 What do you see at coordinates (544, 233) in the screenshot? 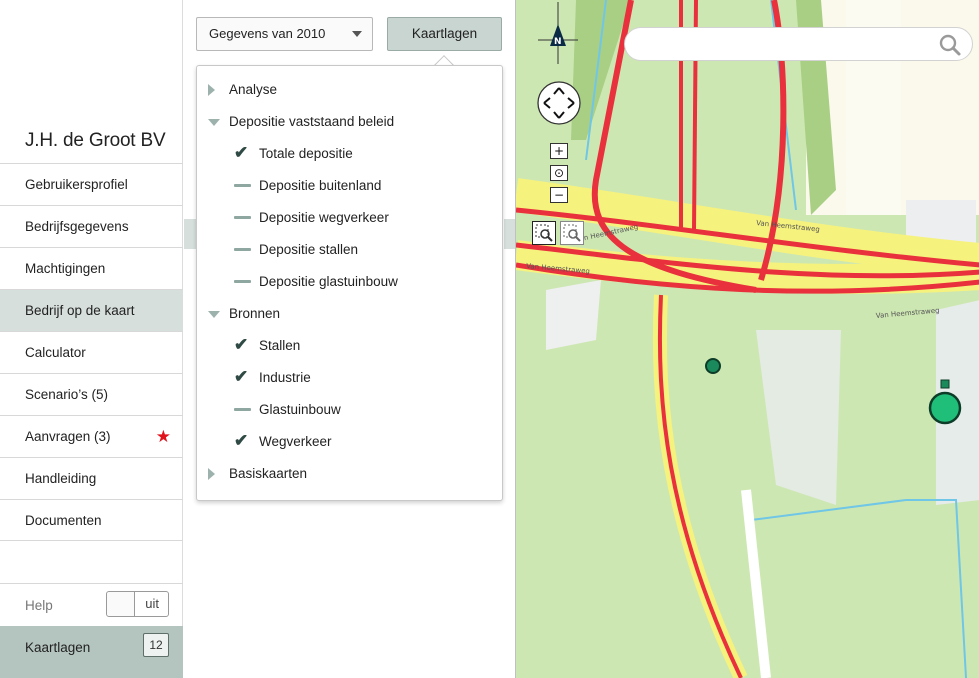
I see `zoom-box-icon` at bounding box center [544, 233].